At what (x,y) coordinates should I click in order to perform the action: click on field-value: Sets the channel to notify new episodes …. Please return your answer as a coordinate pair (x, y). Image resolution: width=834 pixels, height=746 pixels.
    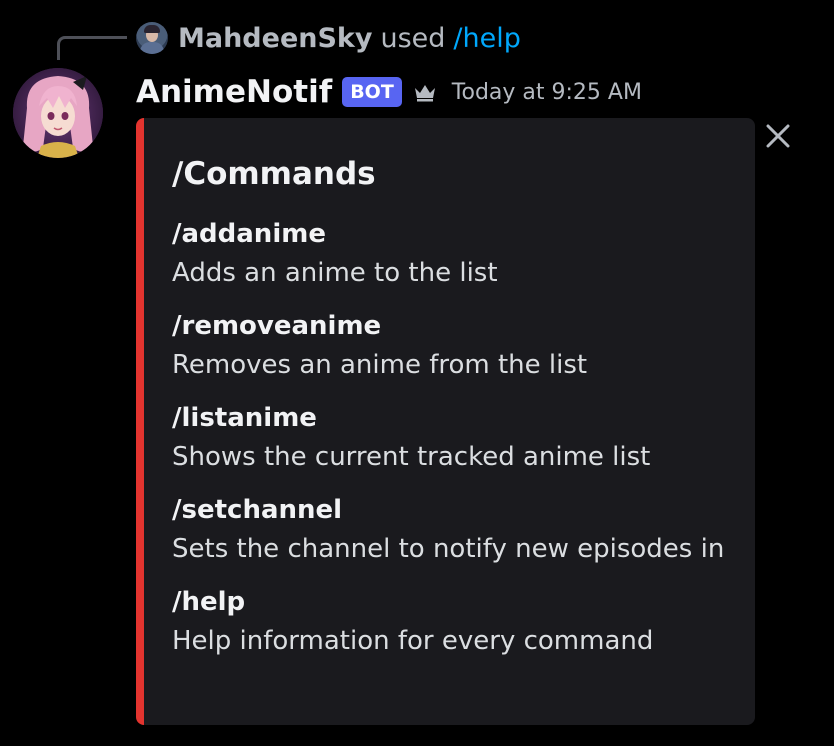
    Looking at the image, I should click on (448, 549).